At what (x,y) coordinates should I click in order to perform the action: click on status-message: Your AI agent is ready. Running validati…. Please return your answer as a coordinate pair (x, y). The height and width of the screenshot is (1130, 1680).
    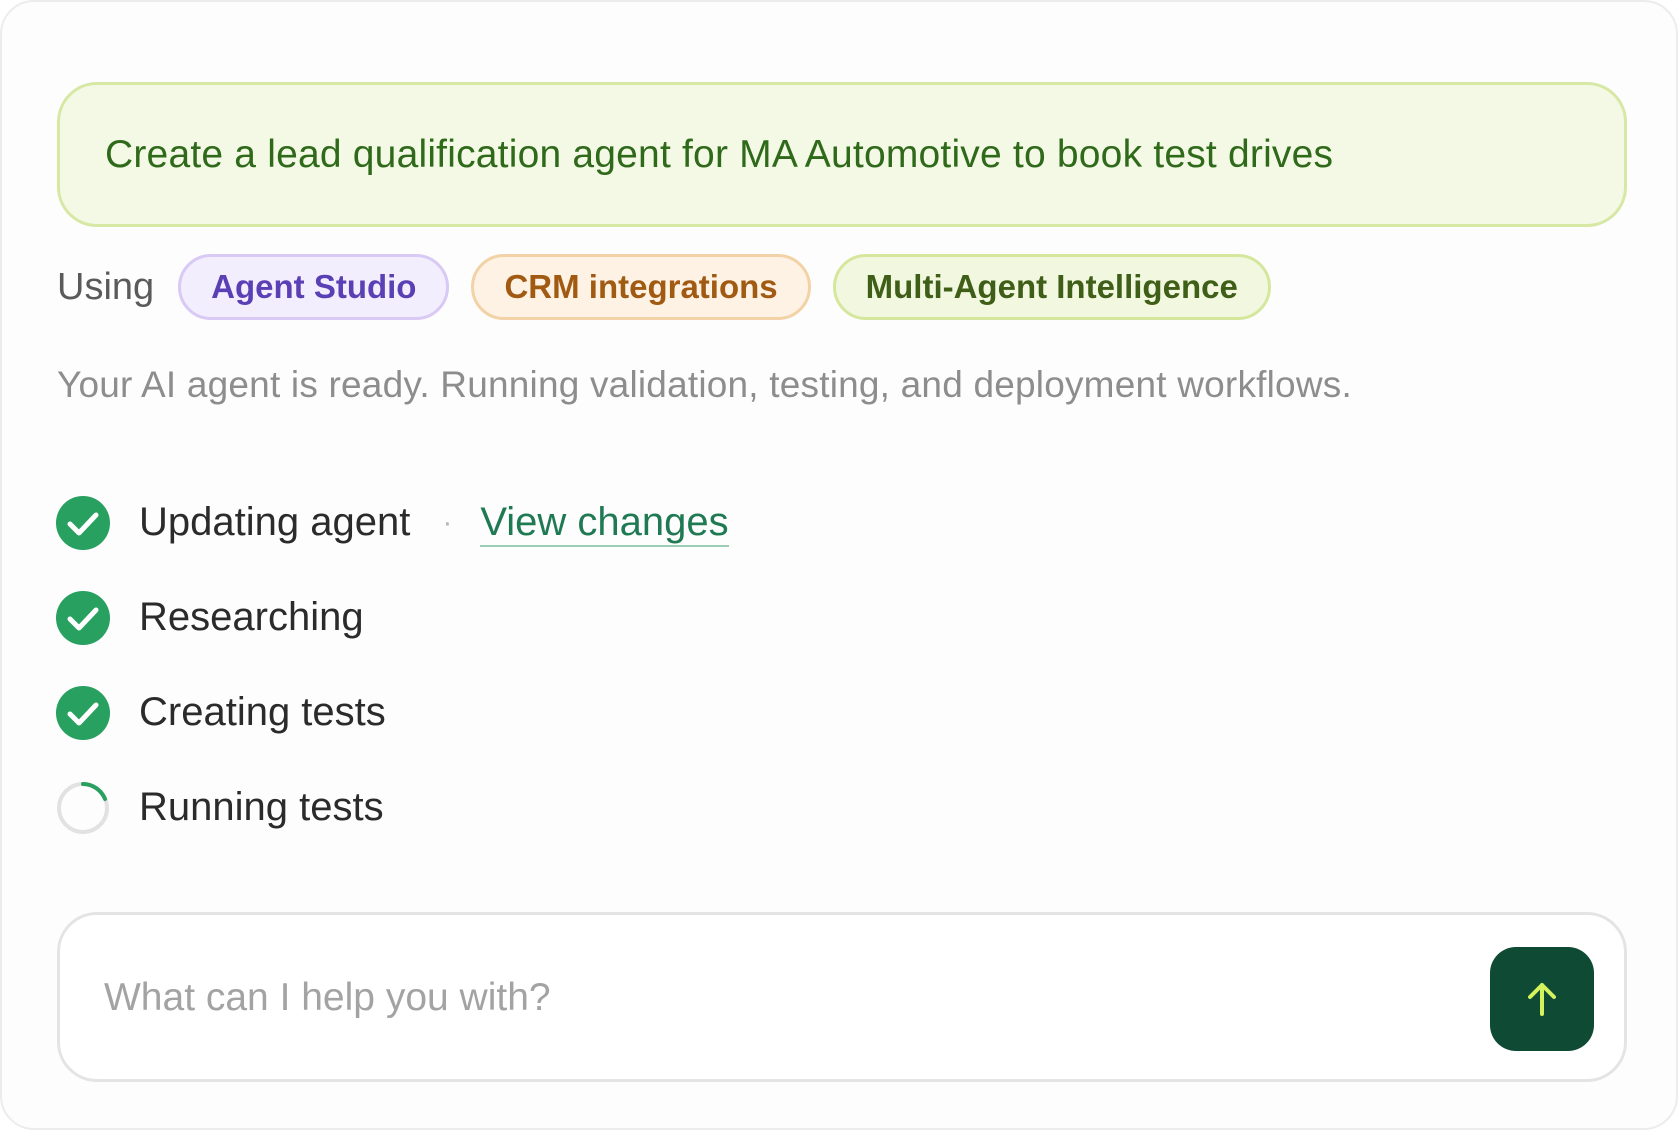
    Looking at the image, I should click on (704, 384).